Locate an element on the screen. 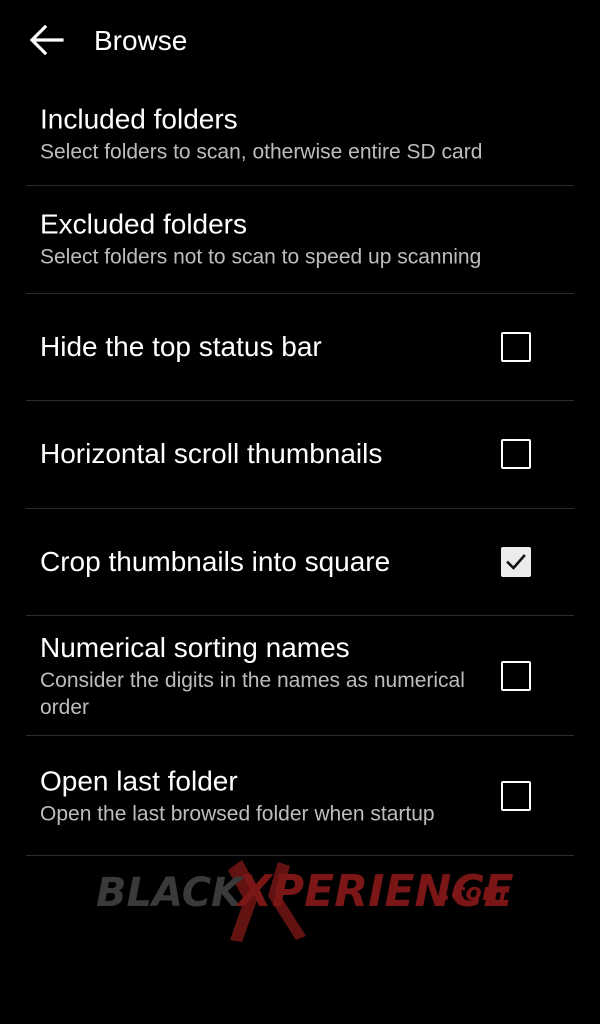 Image resolution: width=600 pixels, height=1024 pixels. arrow-left-icon is located at coordinates (46, 40).